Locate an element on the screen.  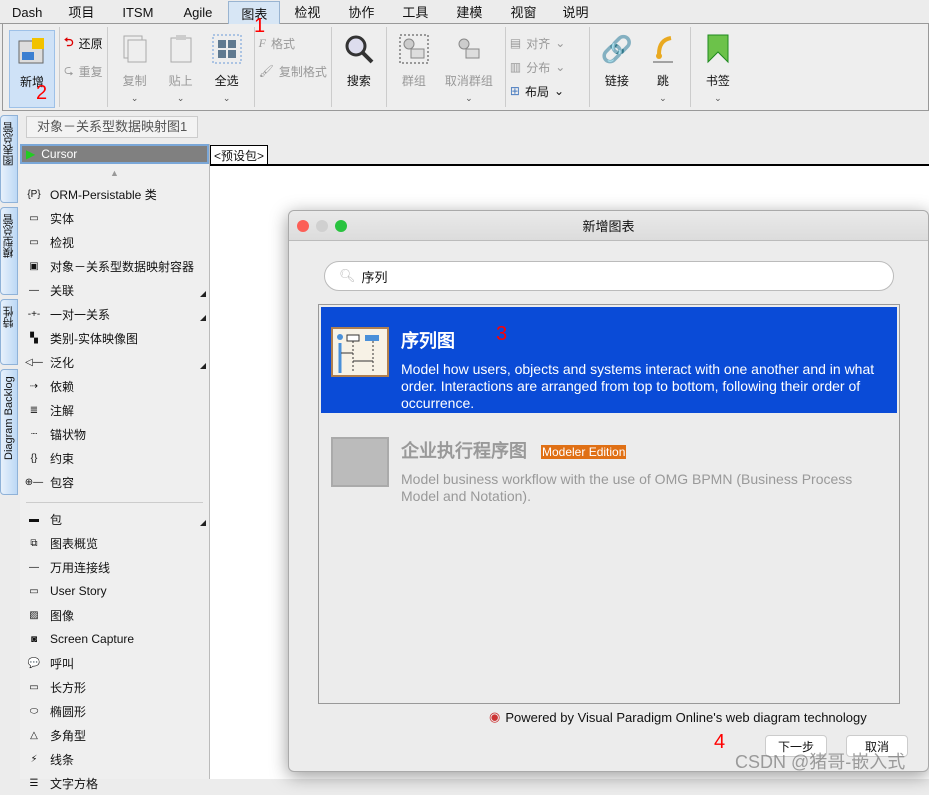
palette-item: ≣ 注解 is located at coordinates (114, 410).